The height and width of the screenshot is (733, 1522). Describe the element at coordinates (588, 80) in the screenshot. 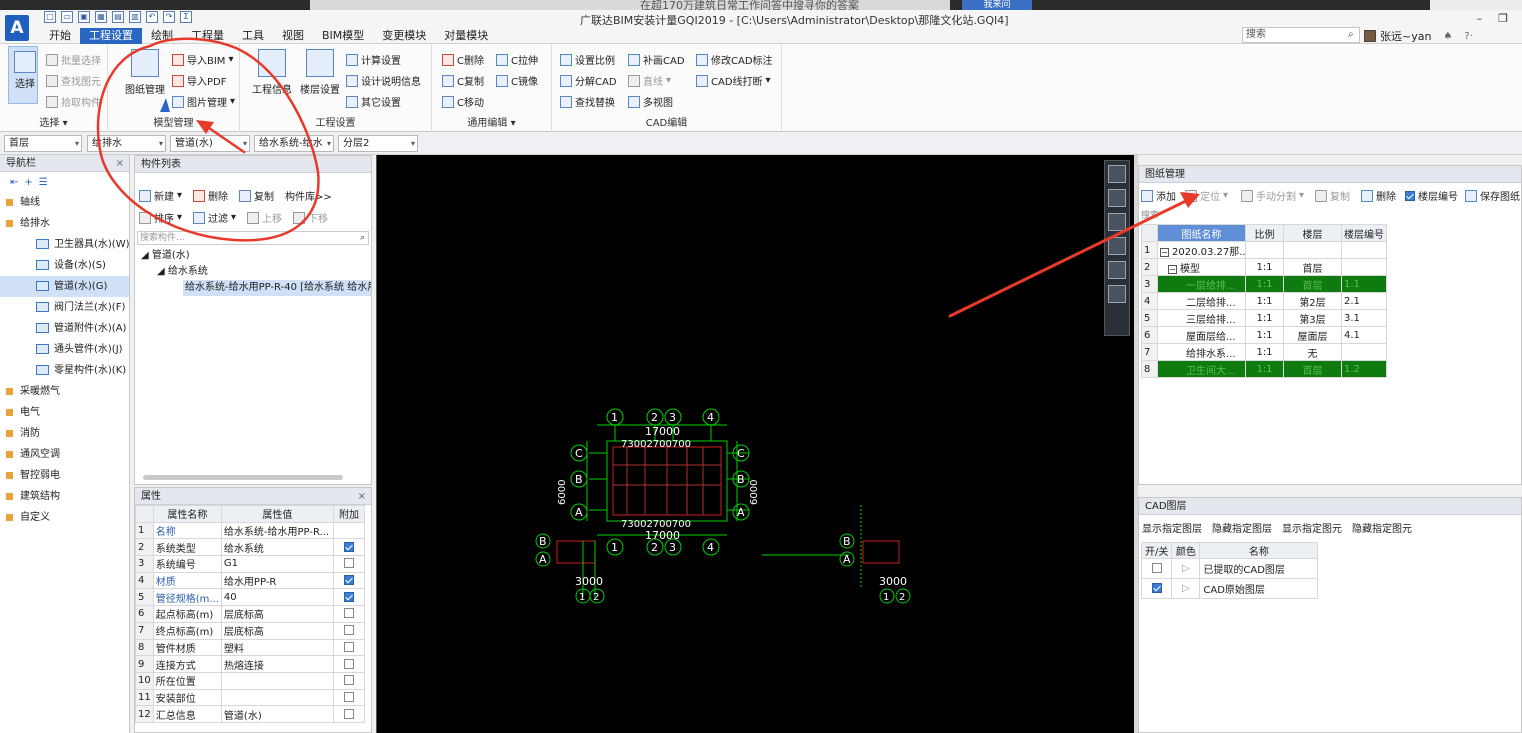

I see `split-cad-button: 分解CAD` at that location.